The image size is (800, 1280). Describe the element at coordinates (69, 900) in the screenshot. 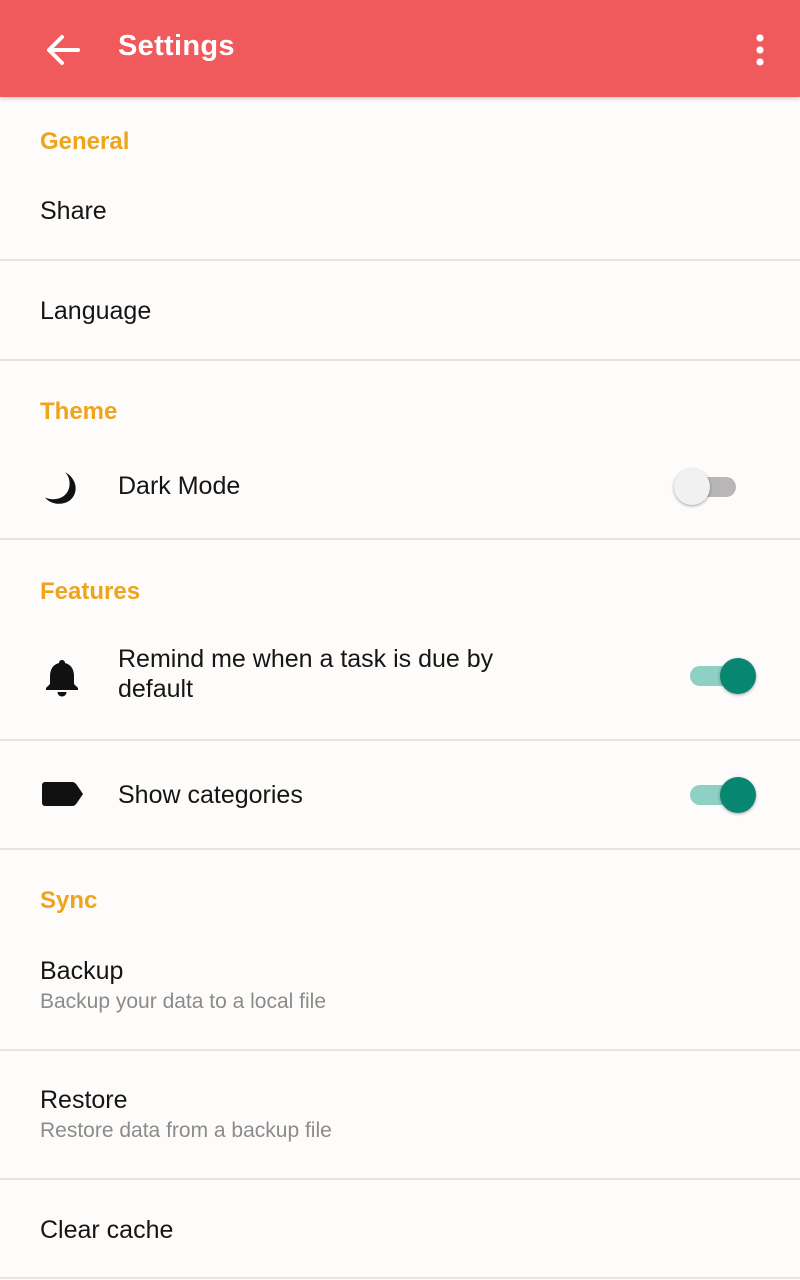

I see `section-title-sync: Sync` at that location.